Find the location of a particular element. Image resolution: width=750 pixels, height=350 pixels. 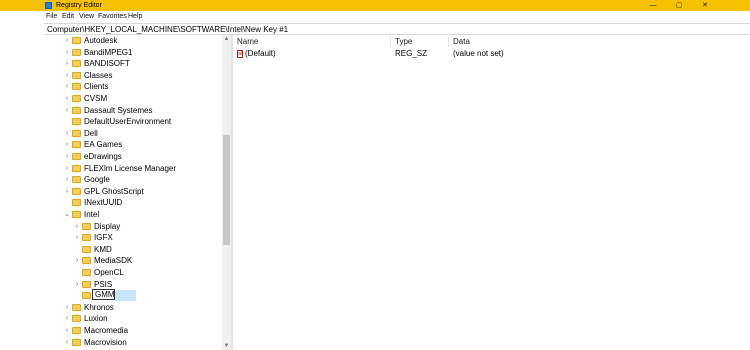

tree-item-opencl: OpenCL is located at coordinates (137, 272).